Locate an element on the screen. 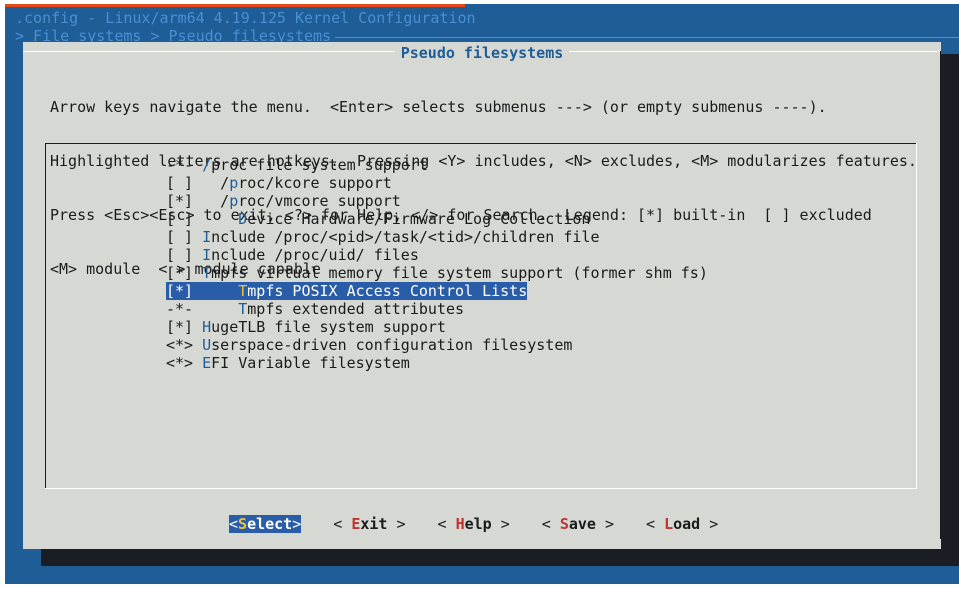 The width and height of the screenshot is (959, 590). menu-box-bottom is located at coordinates (481, 488).